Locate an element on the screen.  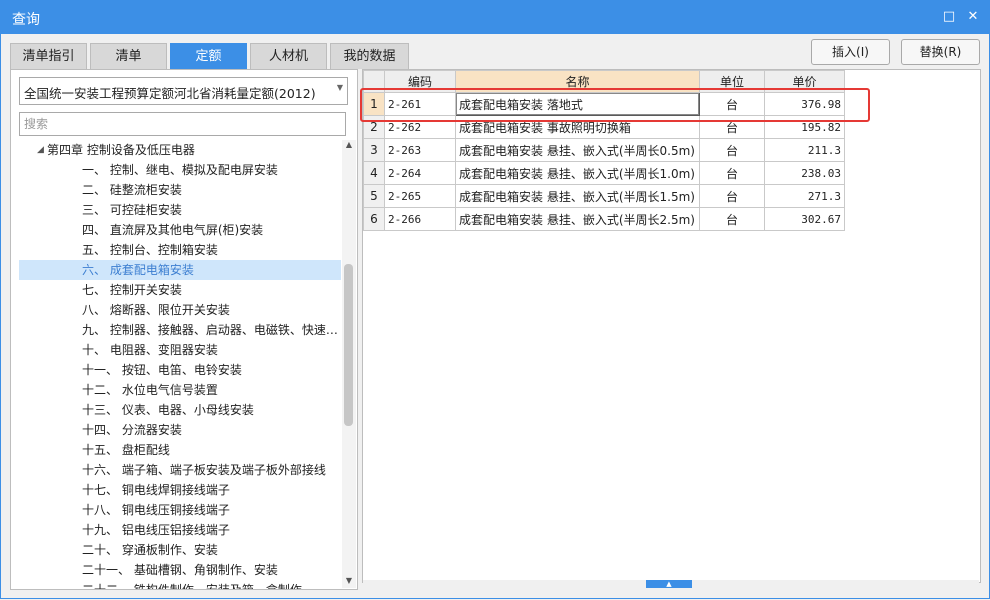
cell-price: 211.3 is located at coordinates (804, 150).